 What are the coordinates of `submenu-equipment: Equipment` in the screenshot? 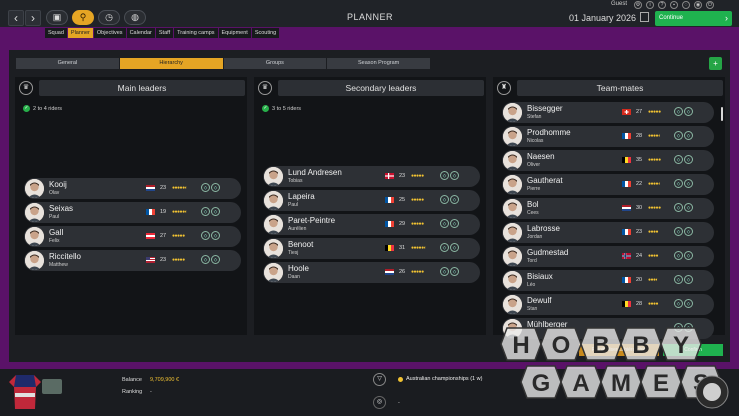 It's located at (234, 33).